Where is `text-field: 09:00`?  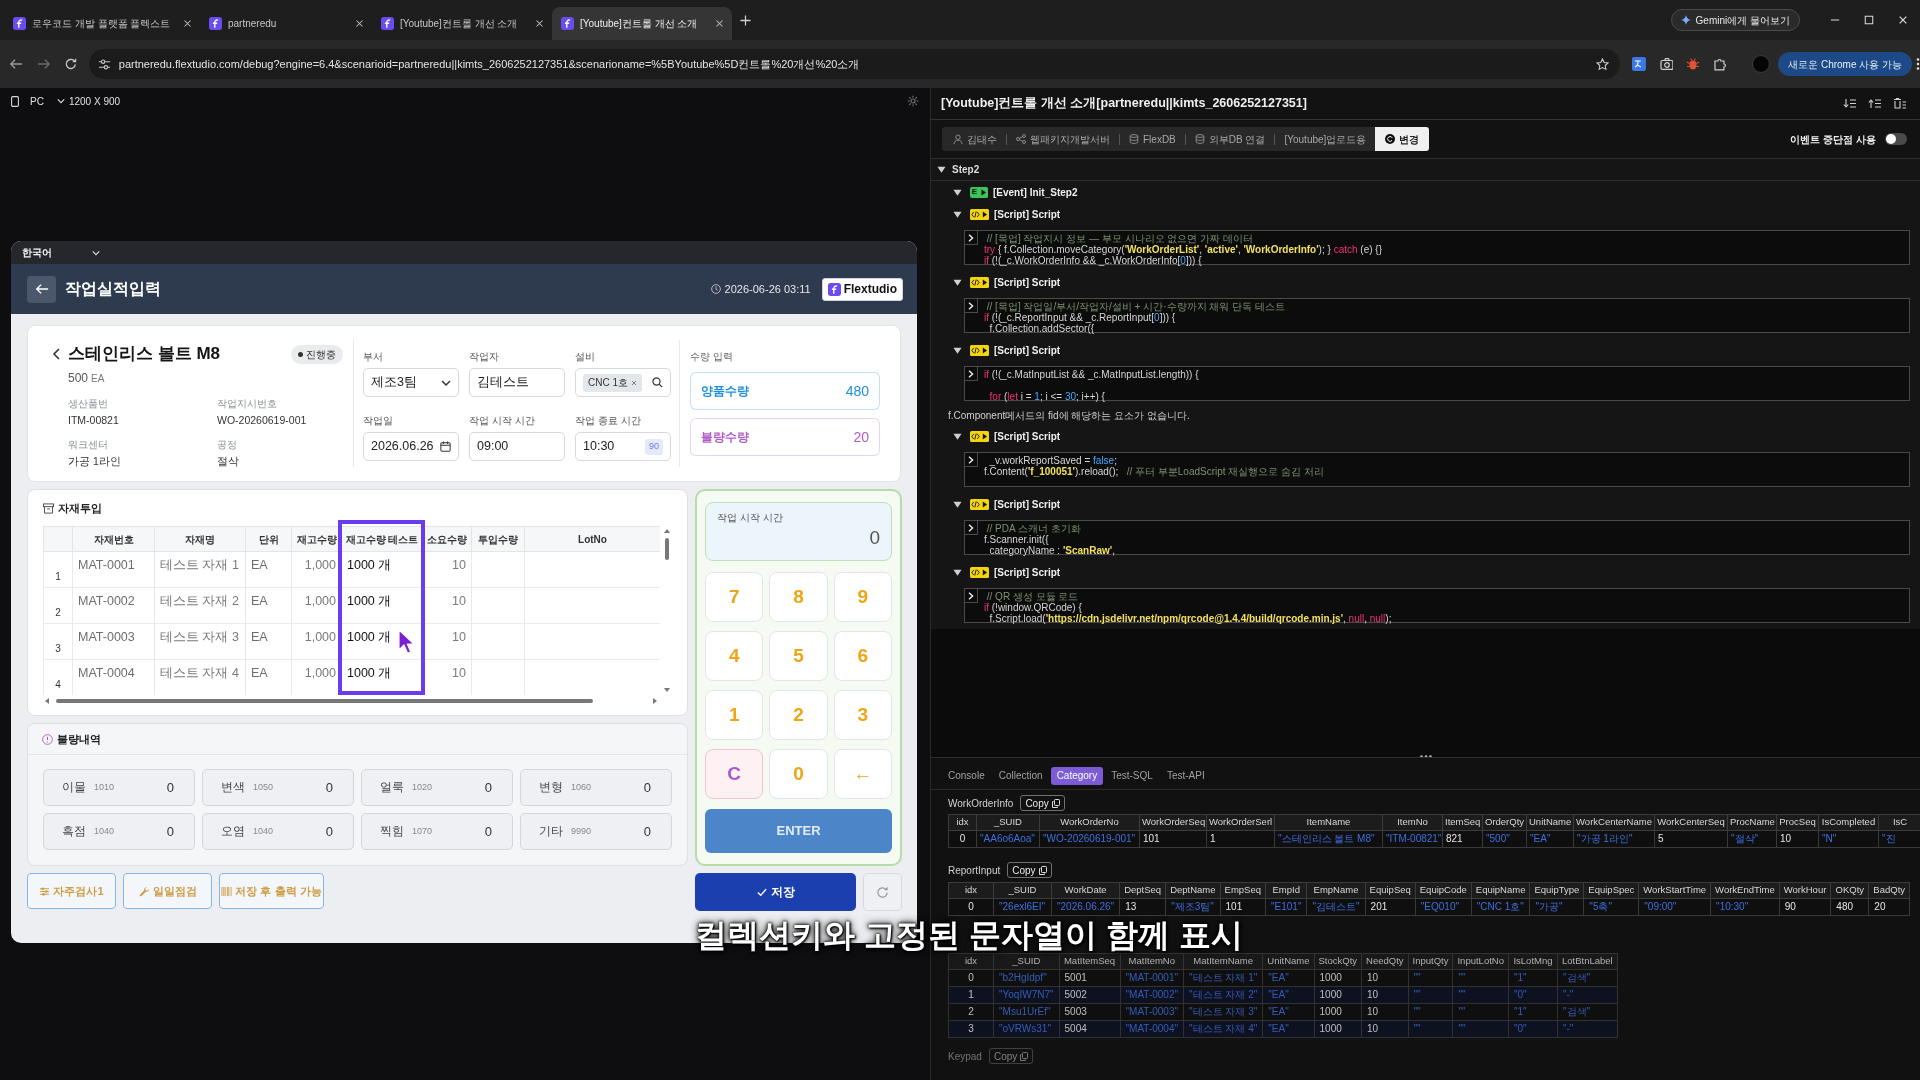
text-field: 09:00 is located at coordinates (517, 446).